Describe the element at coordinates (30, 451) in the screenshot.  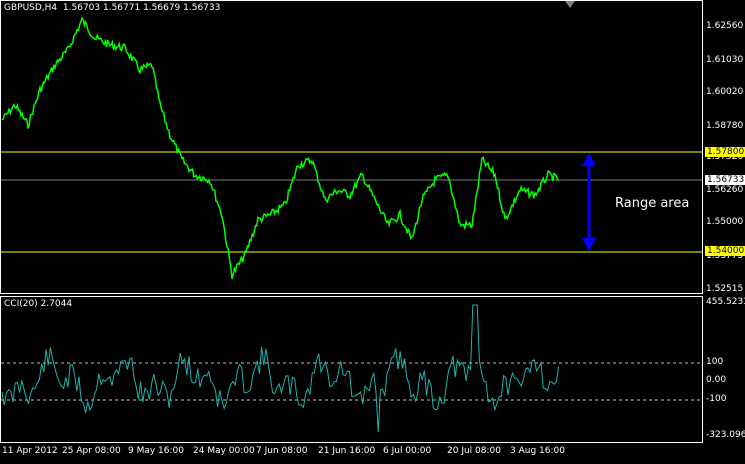
I see `time-tick-label: 11 Apr 2012` at that location.